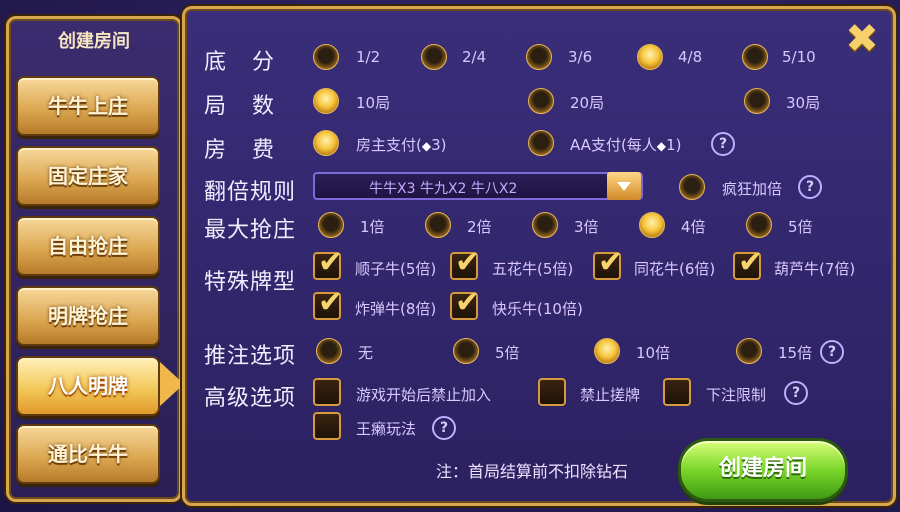  Describe the element at coordinates (507, 353) in the screenshot. I see `push-bet-option: 5倍` at that location.